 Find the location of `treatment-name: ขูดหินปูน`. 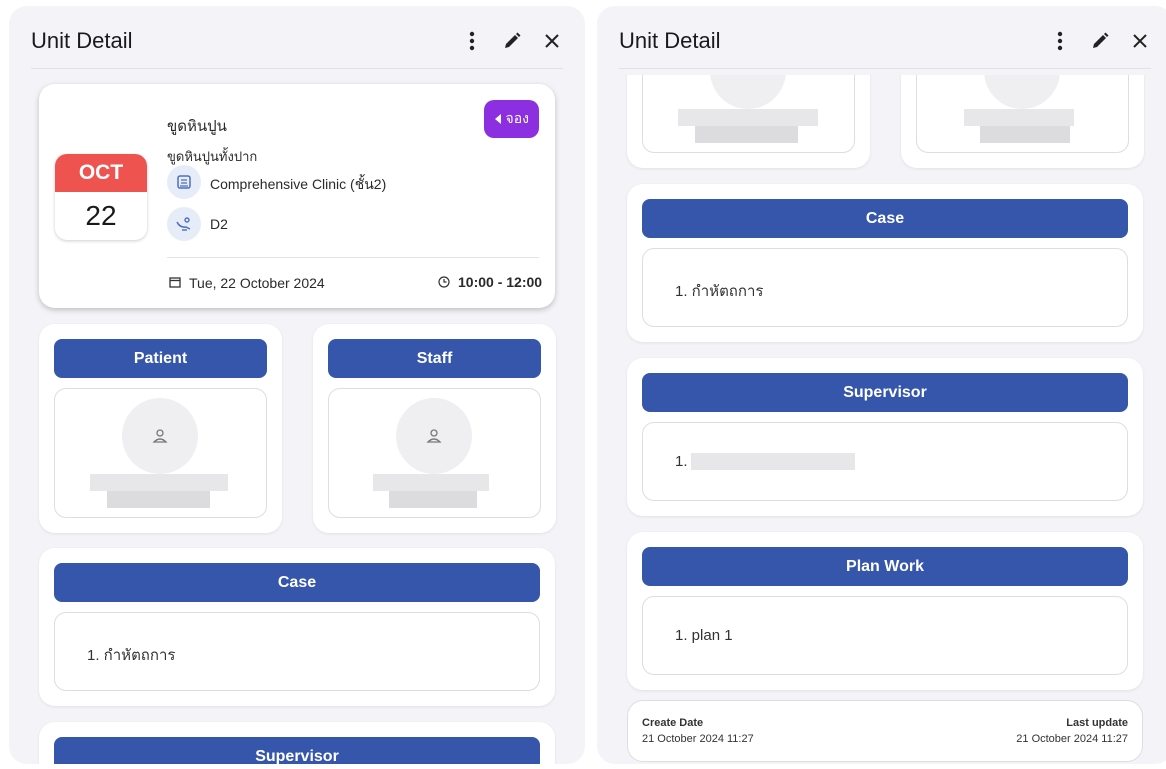

treatment-name: ขูดหินปูน is located at coordinates (197, 126).